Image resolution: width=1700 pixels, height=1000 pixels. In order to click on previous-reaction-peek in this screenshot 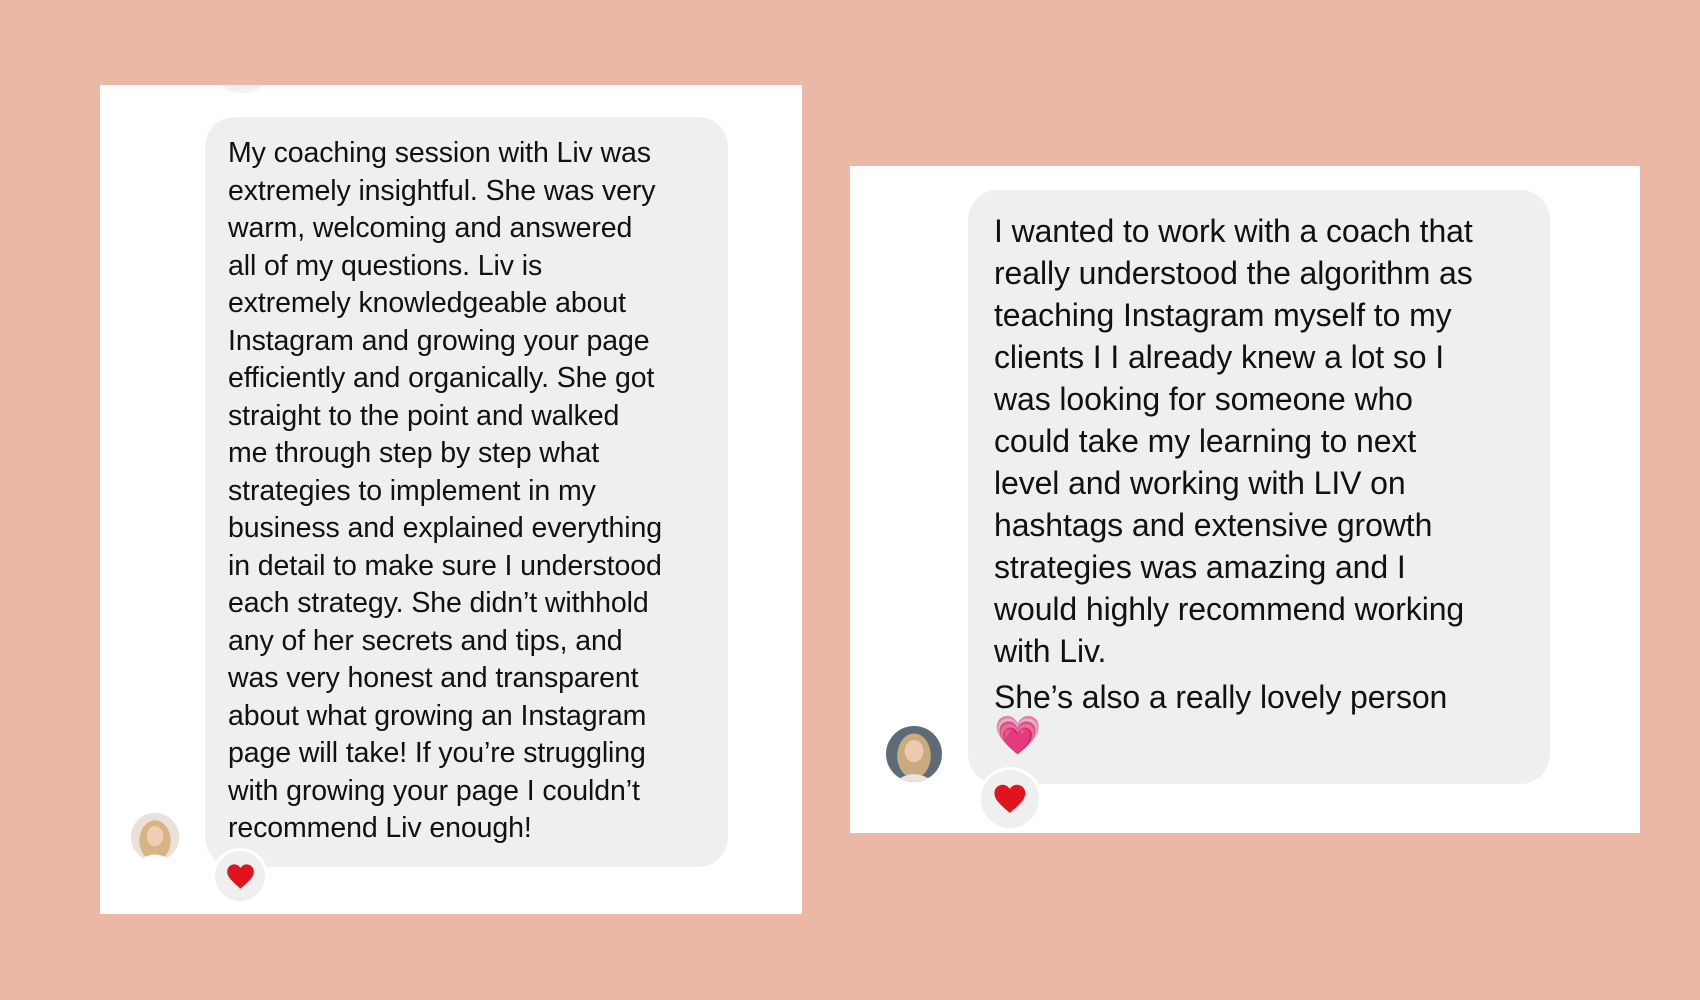, I will do `click(242, 89)`.